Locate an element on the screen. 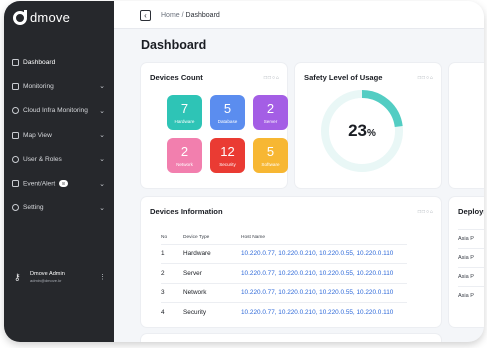 The height and width of the screenshot is (348, 487). cloud-icon is located at coordinates (15, 111).